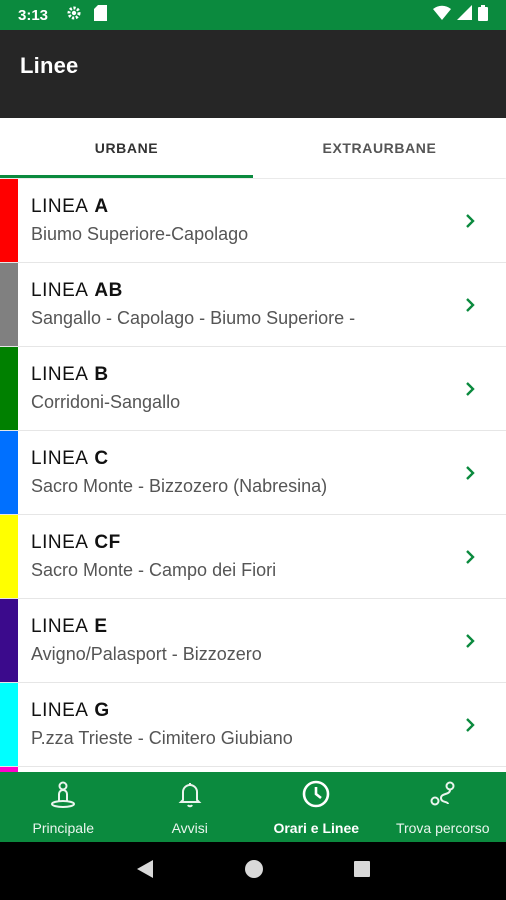 The height and width of the screenshot is (900, 506). What do you see at coordinates (316, 799) in the screenshot?
I see `clock-icon` at bounding box center [316, 799].